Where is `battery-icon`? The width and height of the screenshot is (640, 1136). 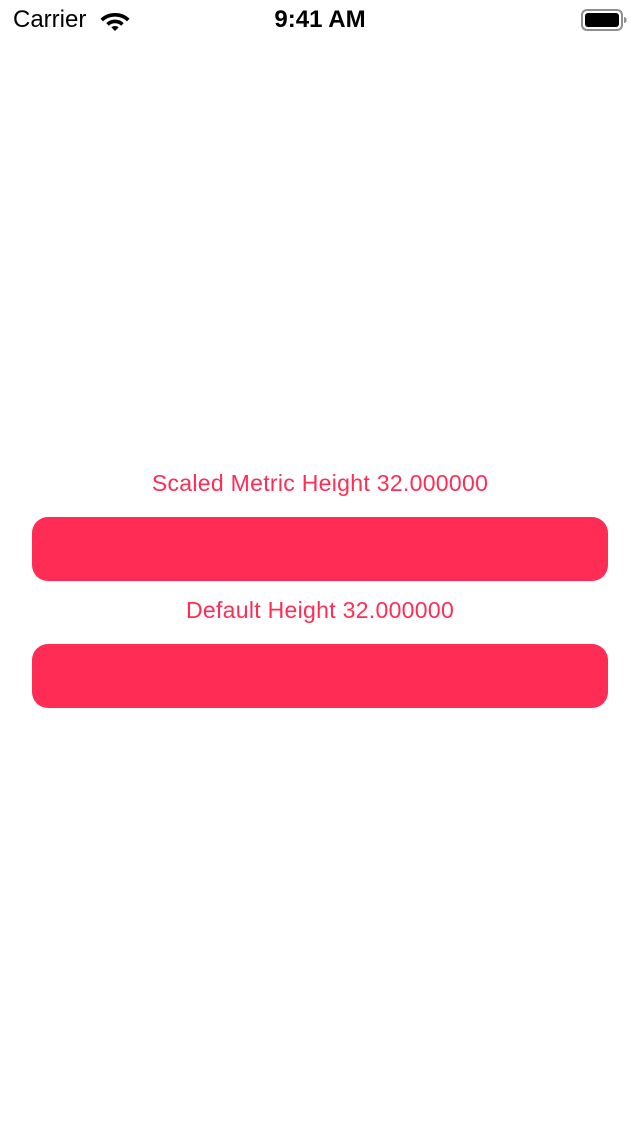 battery-icon is located at coordinates (604, 20).